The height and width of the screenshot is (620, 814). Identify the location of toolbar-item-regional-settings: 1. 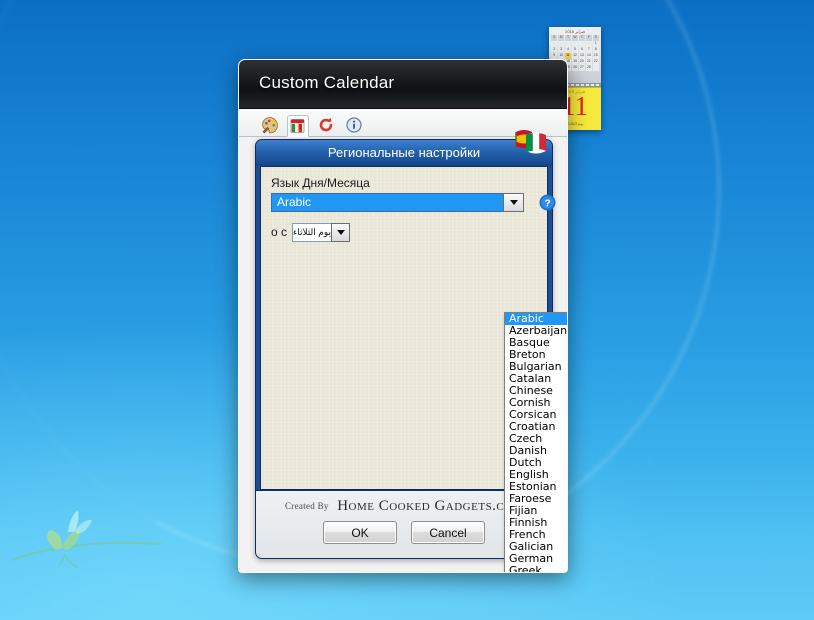
(298, 126).